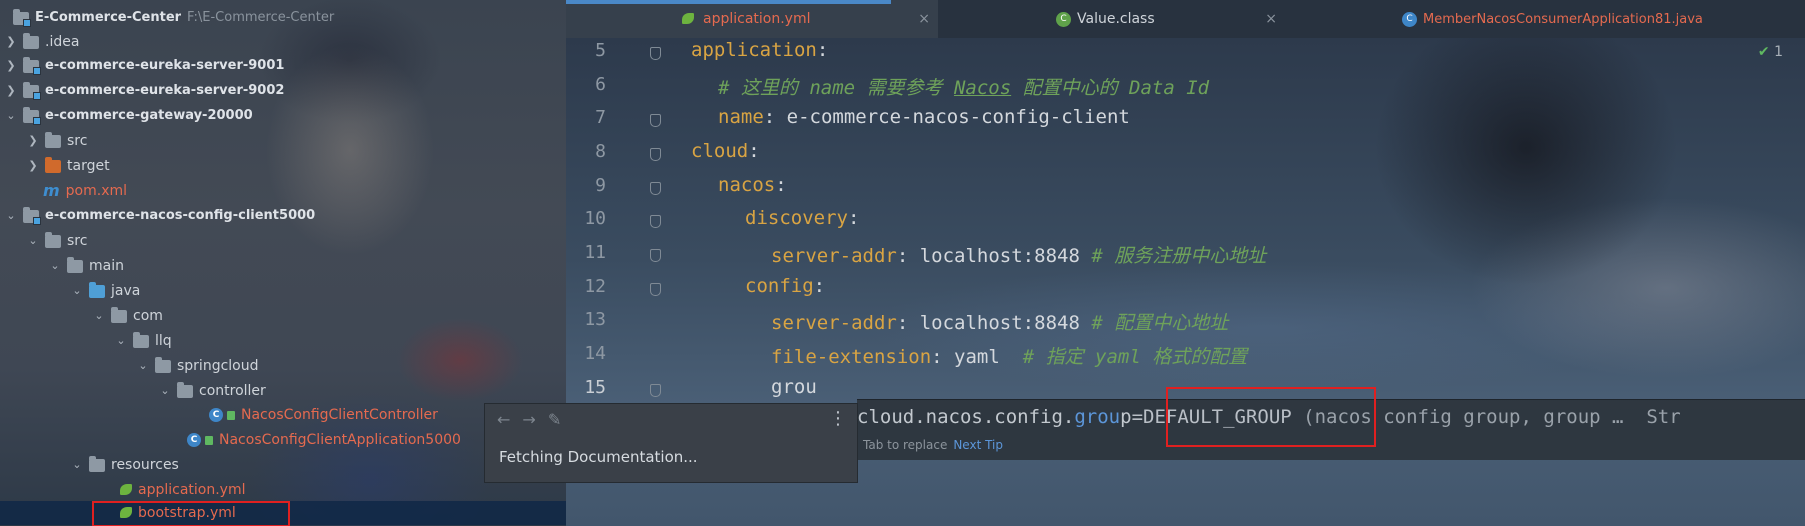 The width and height of the screenshot is (1805, 526). Describe the element at coordinates (159, 216) in the screenshot. I see `tree-item-nacos-config-client: ⌄ e-commerce-nacos-config-client5000` at that location.